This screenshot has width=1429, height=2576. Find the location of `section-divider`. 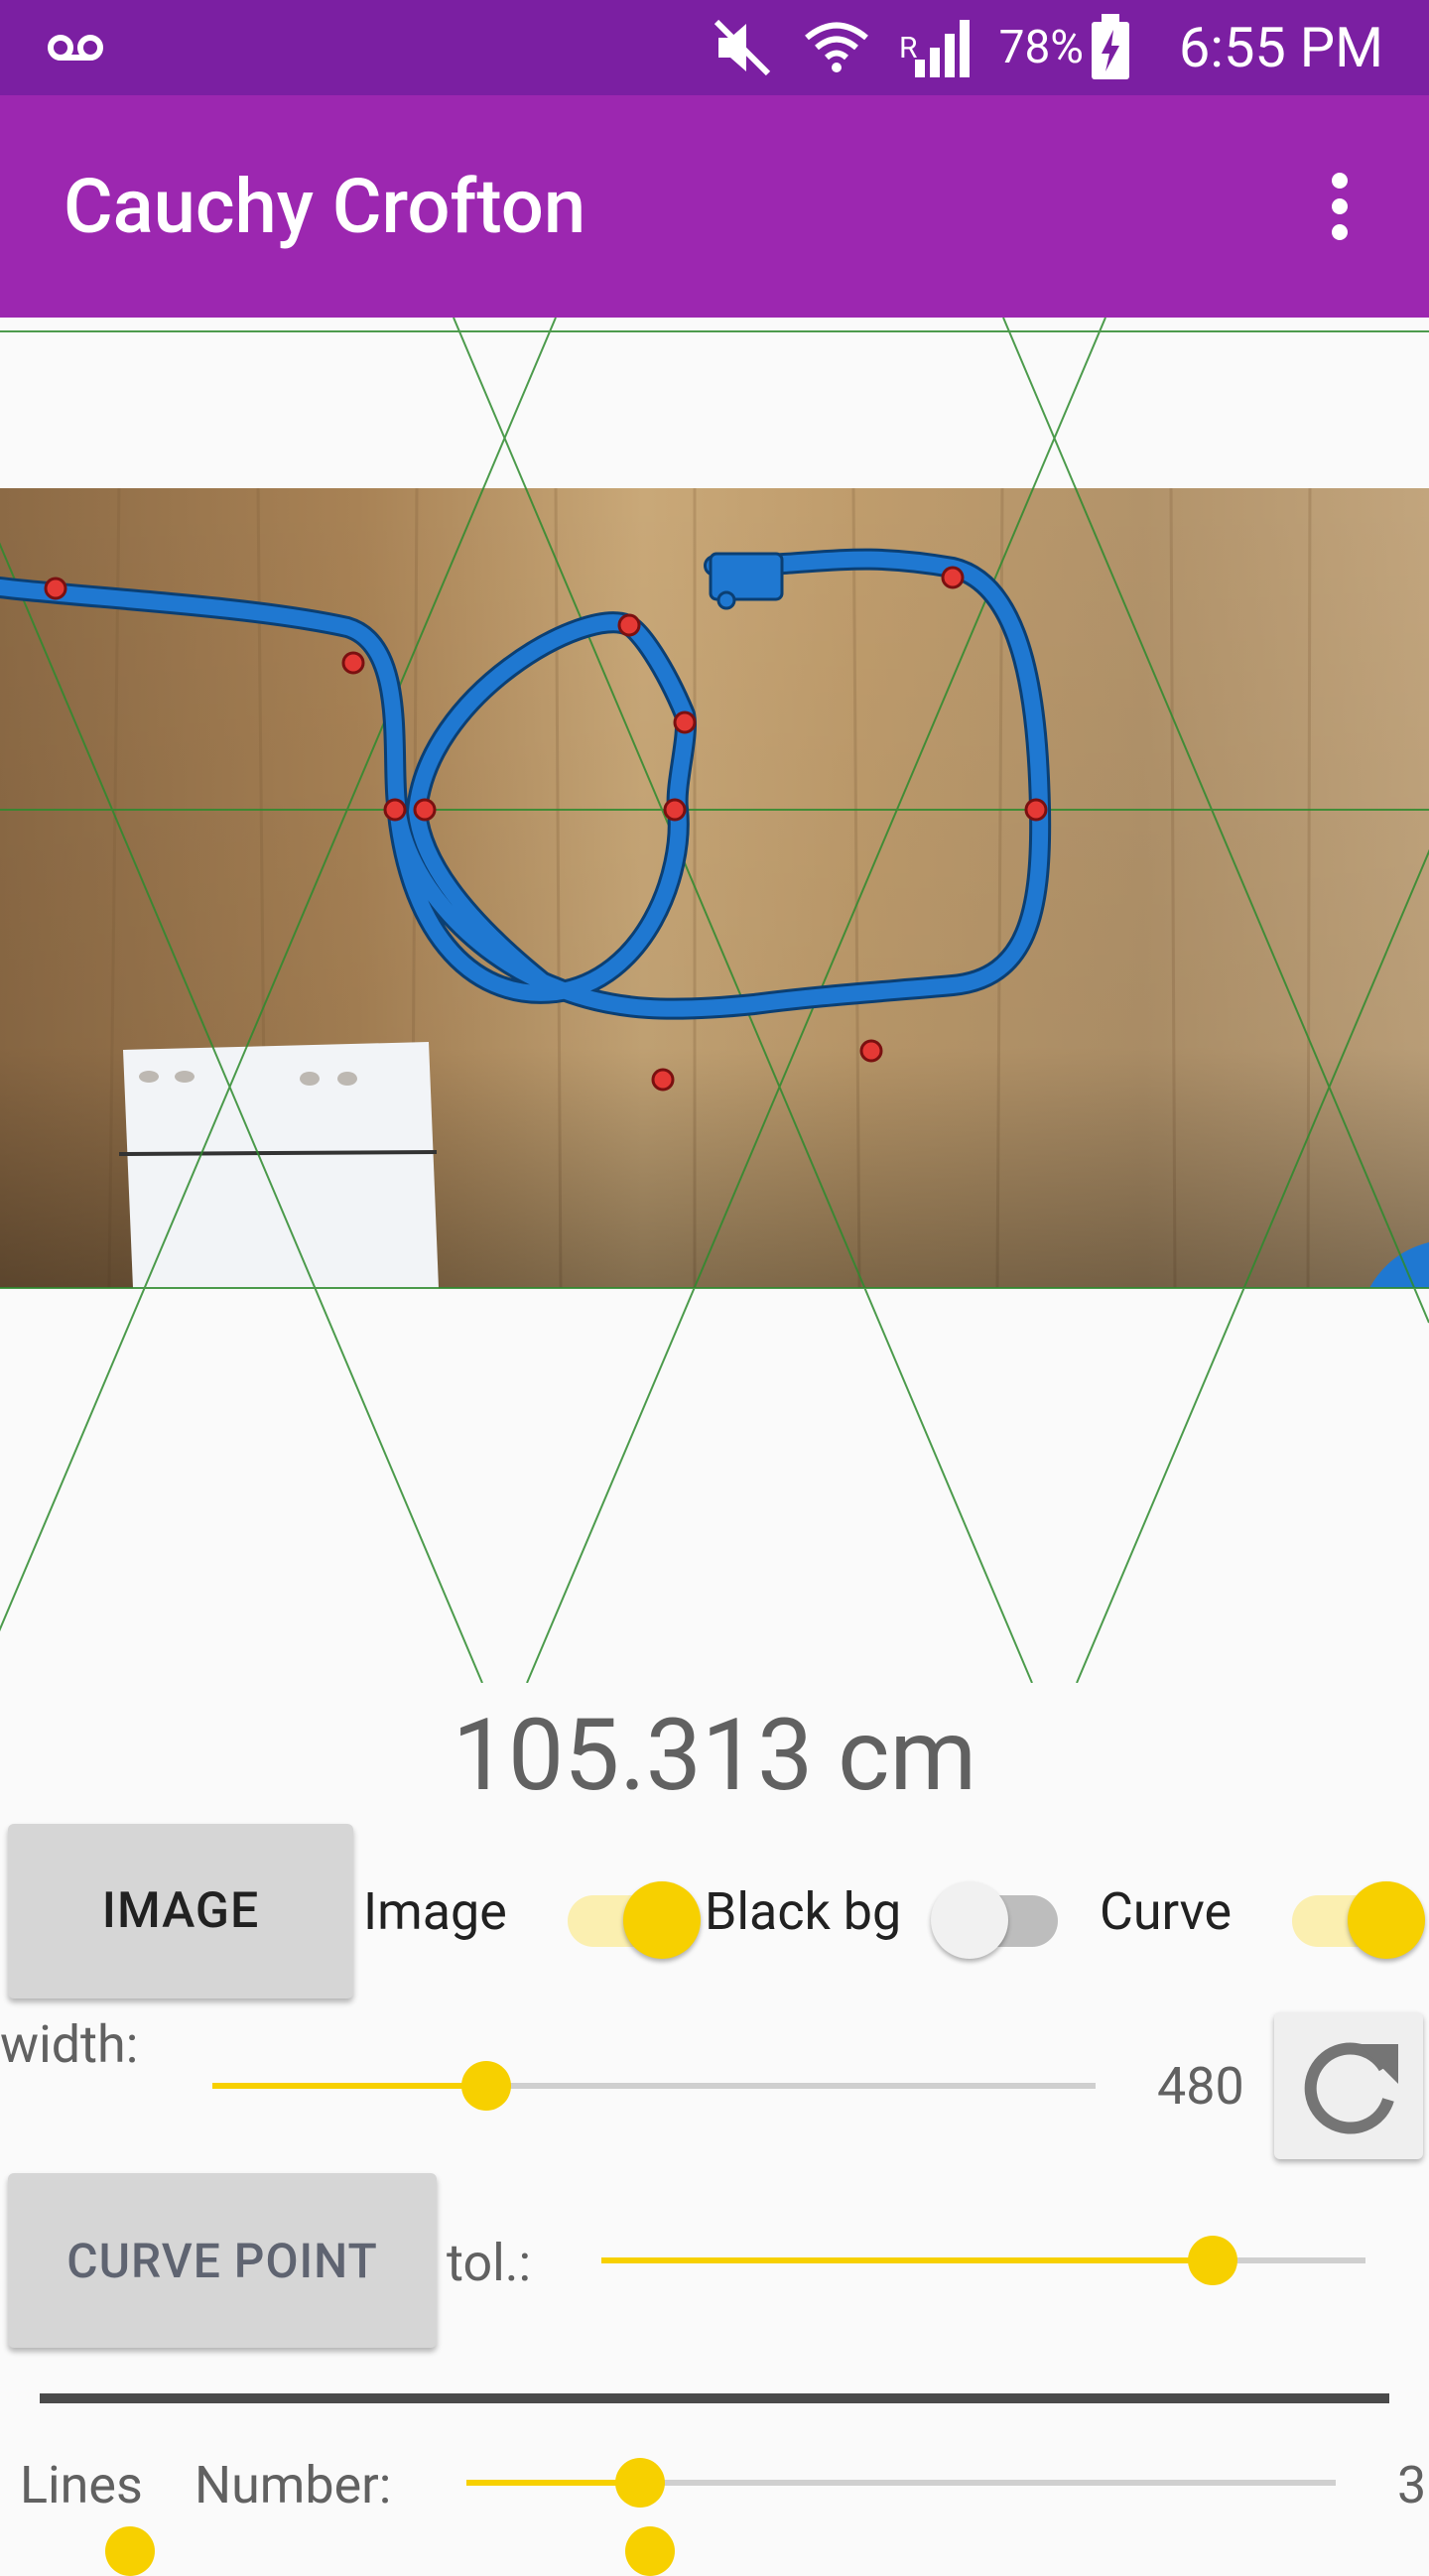

section-divider is located at coordinates (714, 2398).